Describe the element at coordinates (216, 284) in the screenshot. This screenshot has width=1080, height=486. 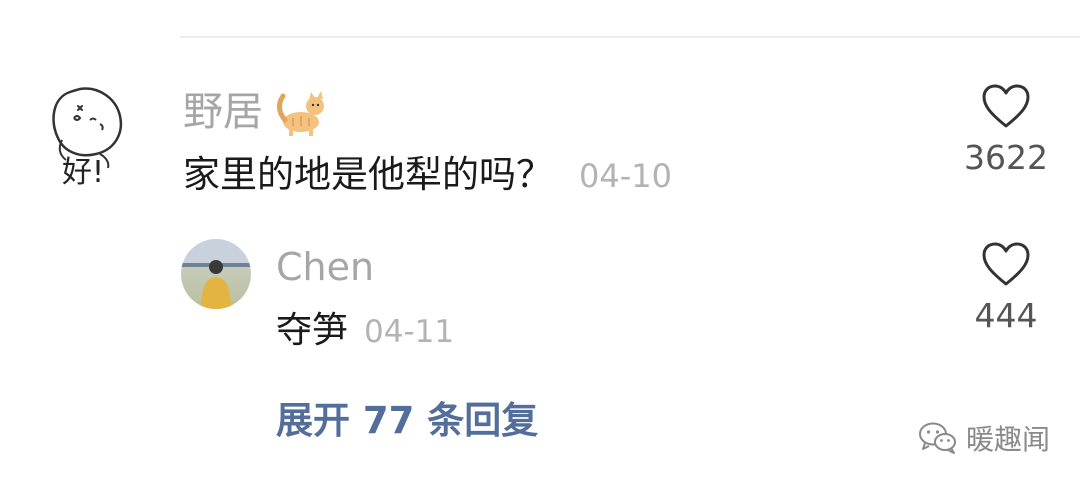
I see `person-photo` at that location.